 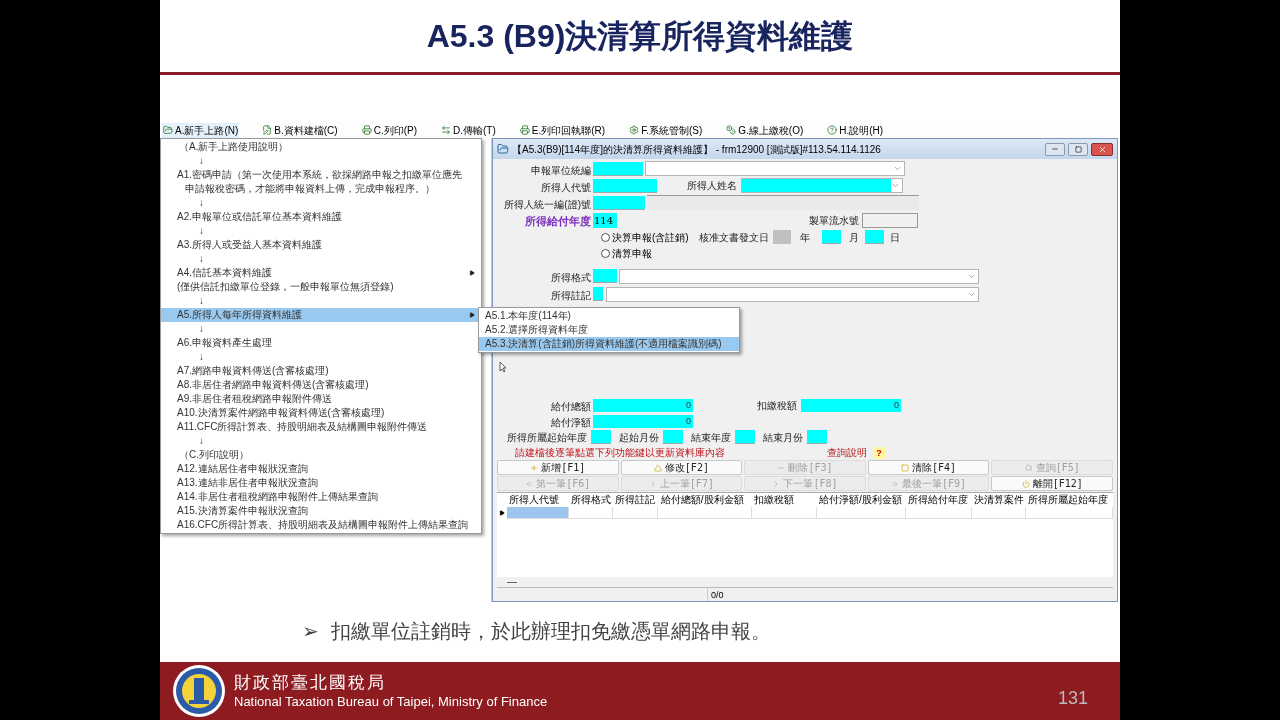 I want to click on field-label: 所得人姓名, so click(x=712, y=186).